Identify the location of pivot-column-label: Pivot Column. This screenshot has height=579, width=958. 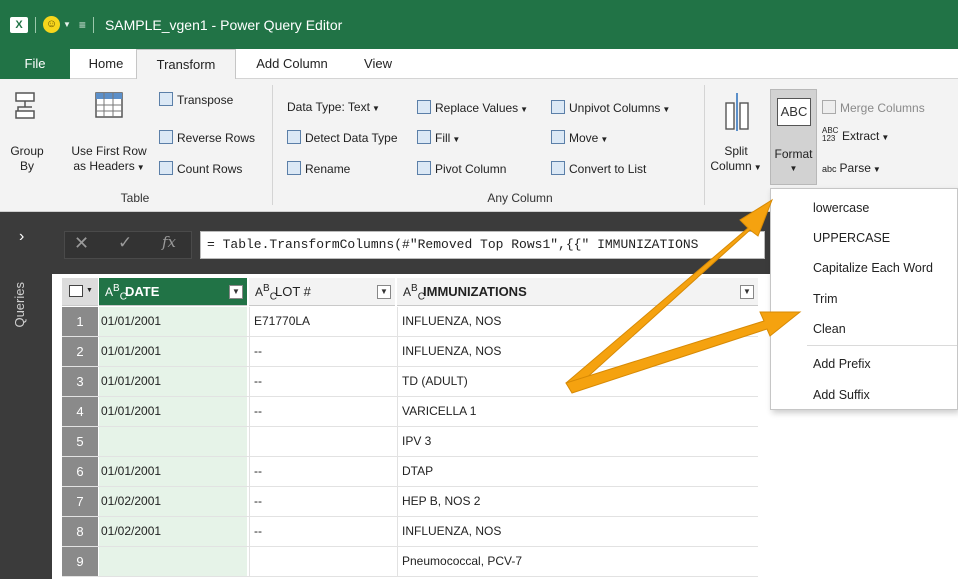
(471, 169).